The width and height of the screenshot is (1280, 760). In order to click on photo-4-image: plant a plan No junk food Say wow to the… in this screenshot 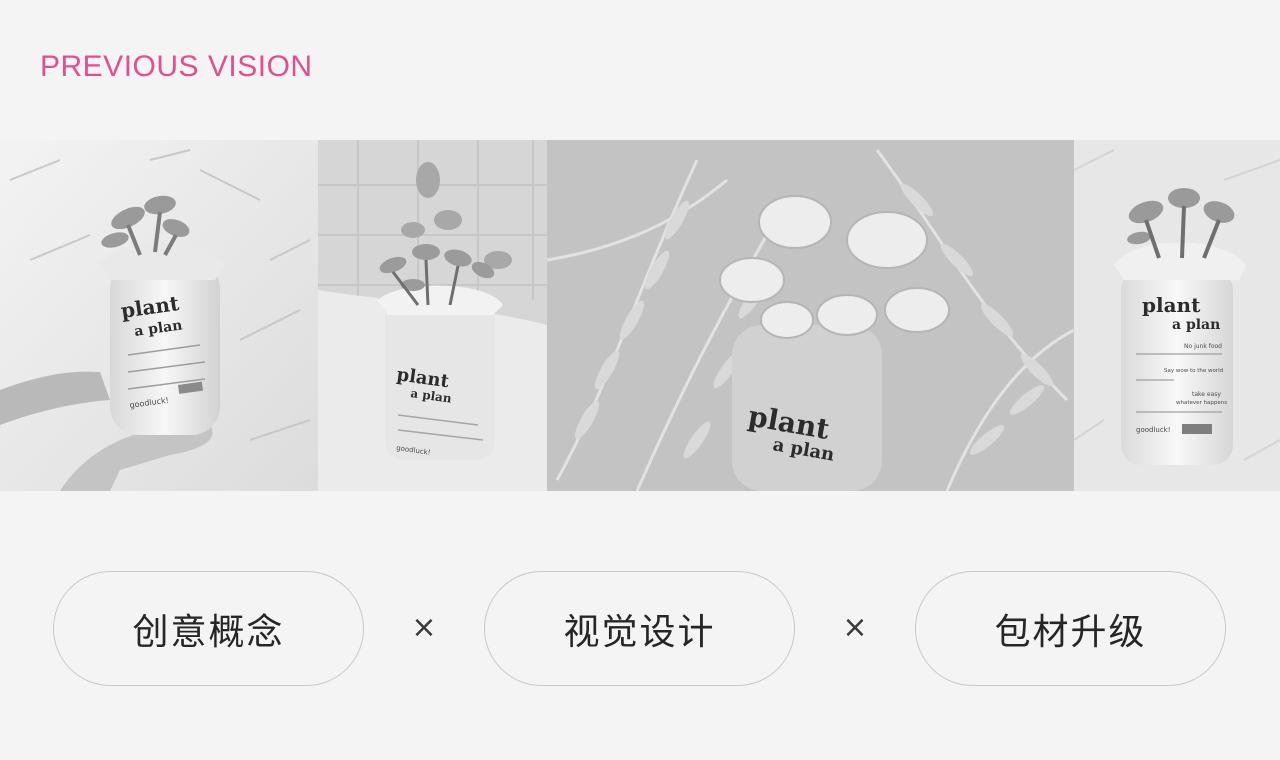, I will do `click(1177, 315)`.